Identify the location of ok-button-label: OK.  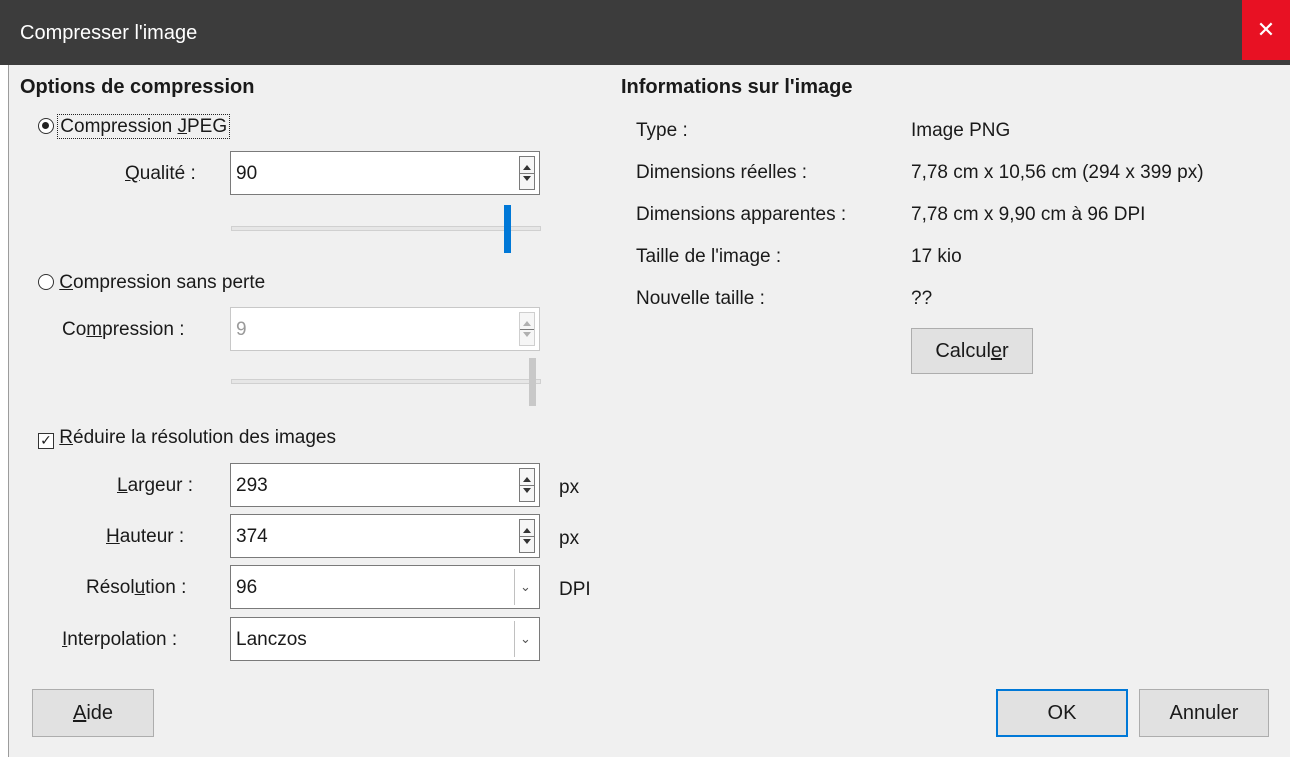
(1062, 712).